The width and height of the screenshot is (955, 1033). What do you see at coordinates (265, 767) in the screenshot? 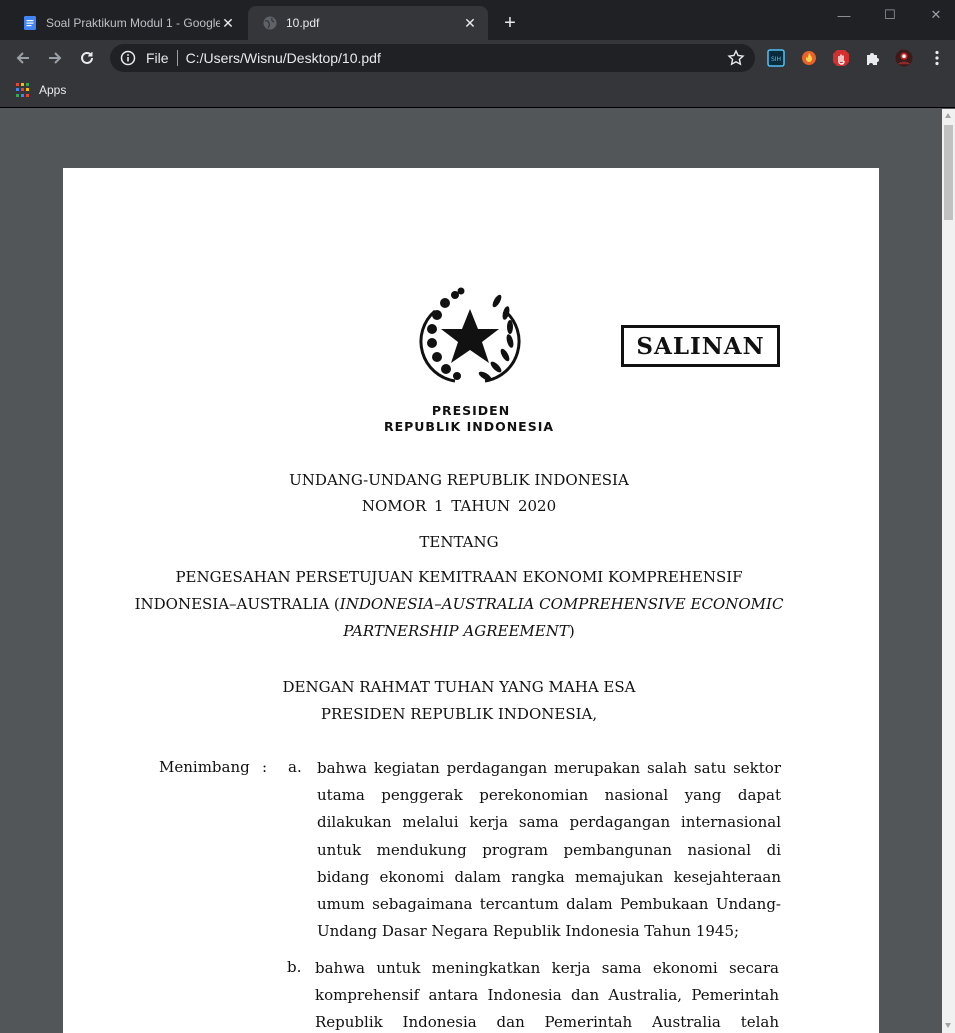
I see `menimbang-colon: :` at bounding box center [265, 767].